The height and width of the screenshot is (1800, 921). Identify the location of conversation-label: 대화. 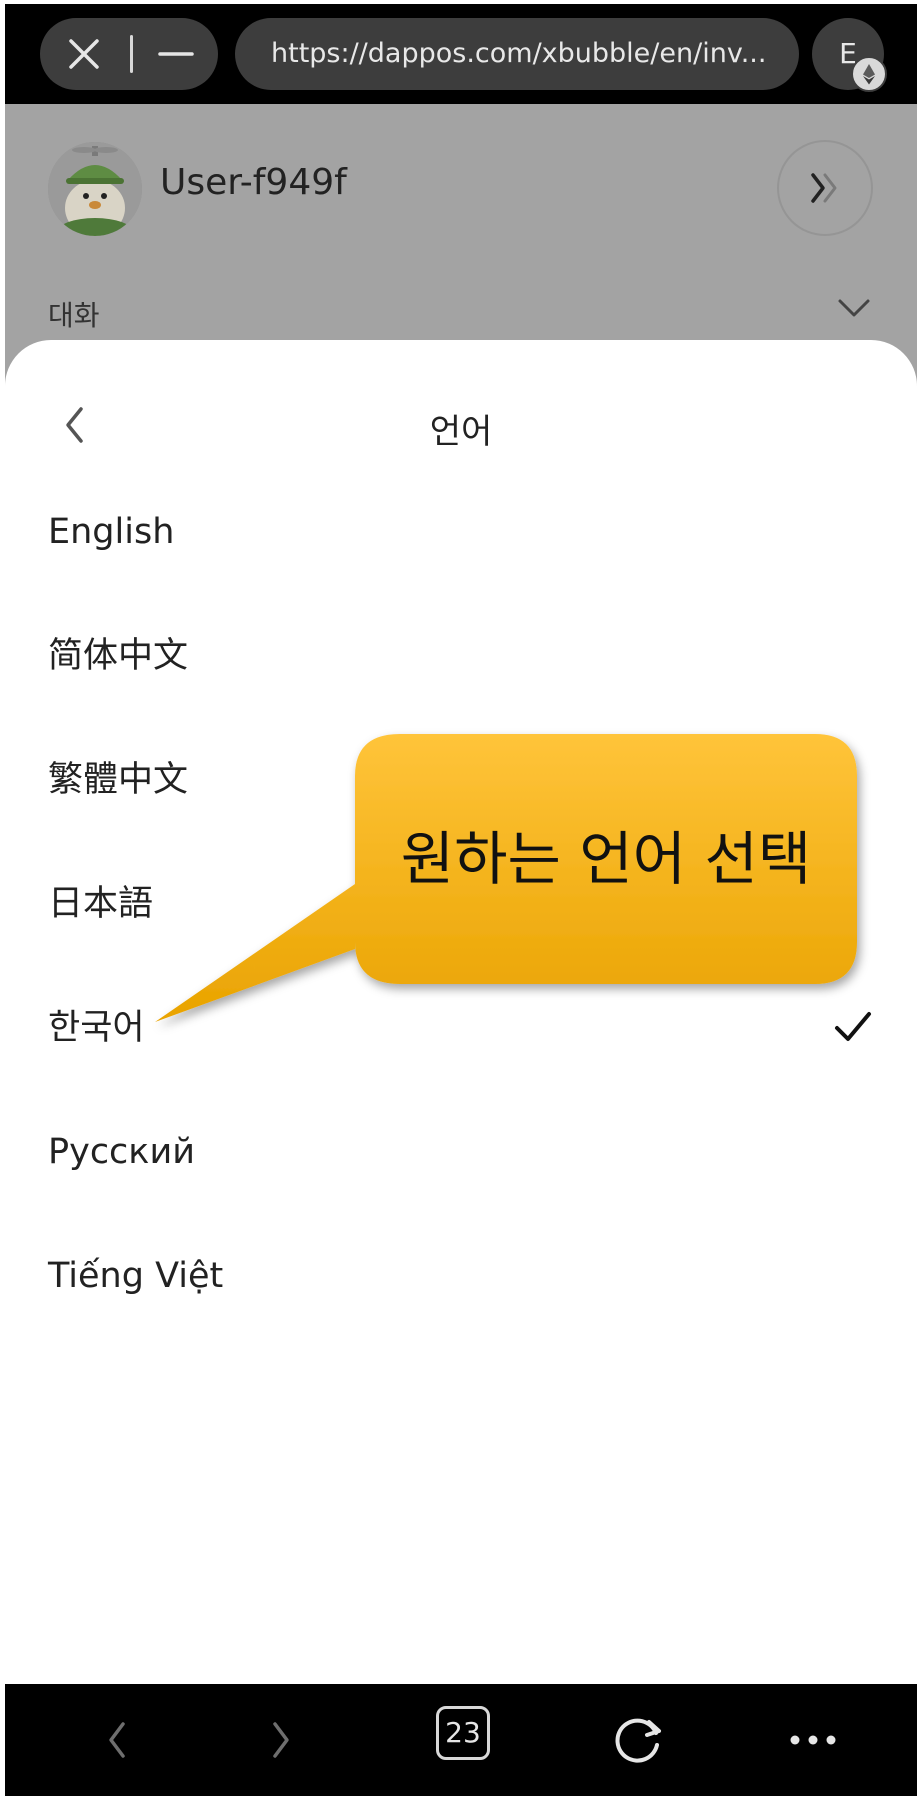
(74, 315).